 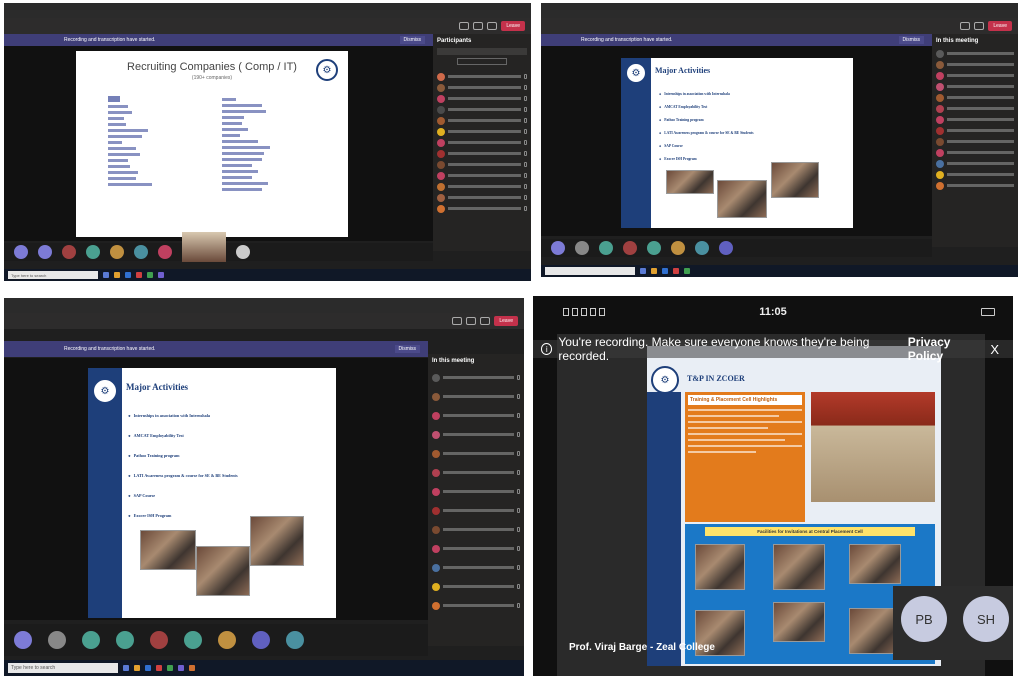 I want to click on share-invite-button, so click(x=482, y=61).